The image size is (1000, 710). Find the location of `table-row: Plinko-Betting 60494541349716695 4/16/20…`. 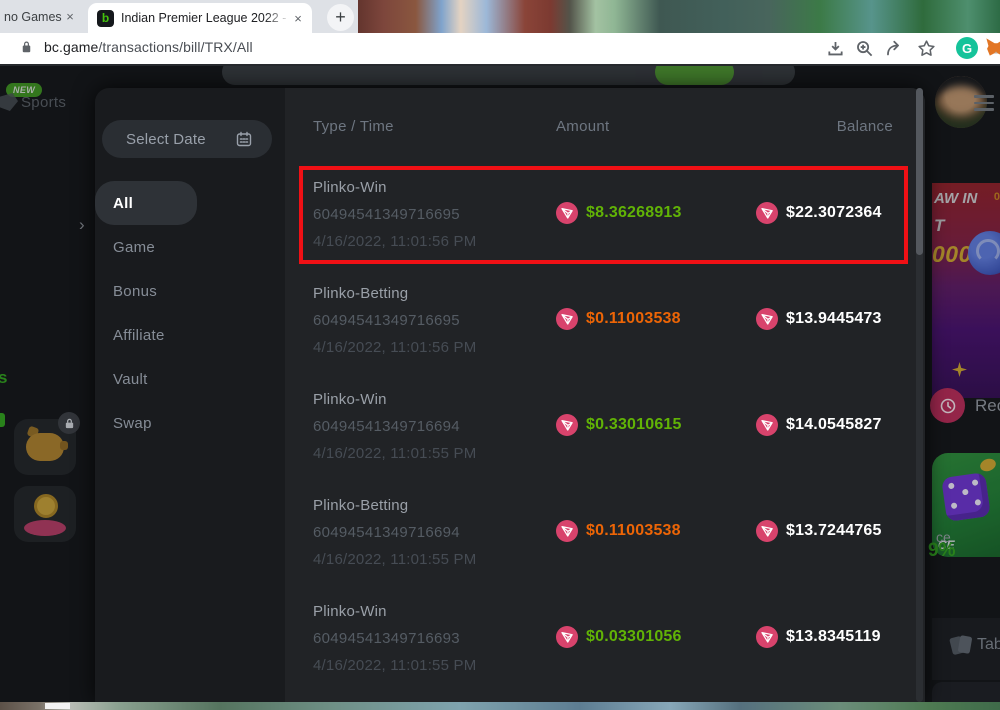

table-row: Plinko-Betting 60494541349716695 4/16/20… is located at coordinates (605, 319).